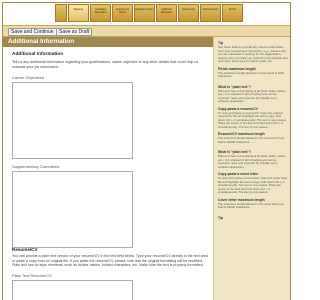 This screenshot has width=320, height=300. Describe the element at coordinates (235, 86) in the screenshot. I see `plain-text-heading: What is "plain text"?` at that location.